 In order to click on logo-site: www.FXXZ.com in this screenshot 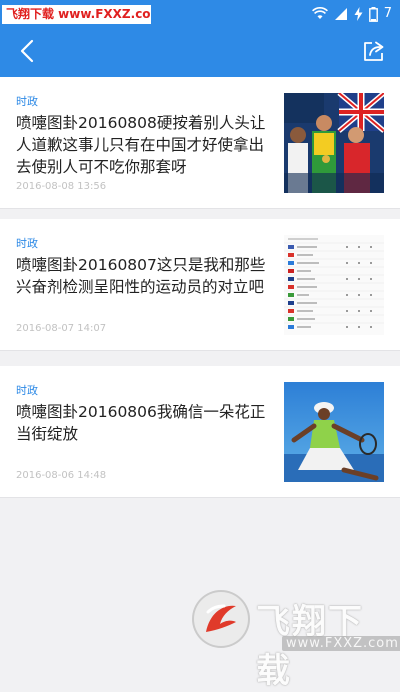, I will do `click(341, 643)`.